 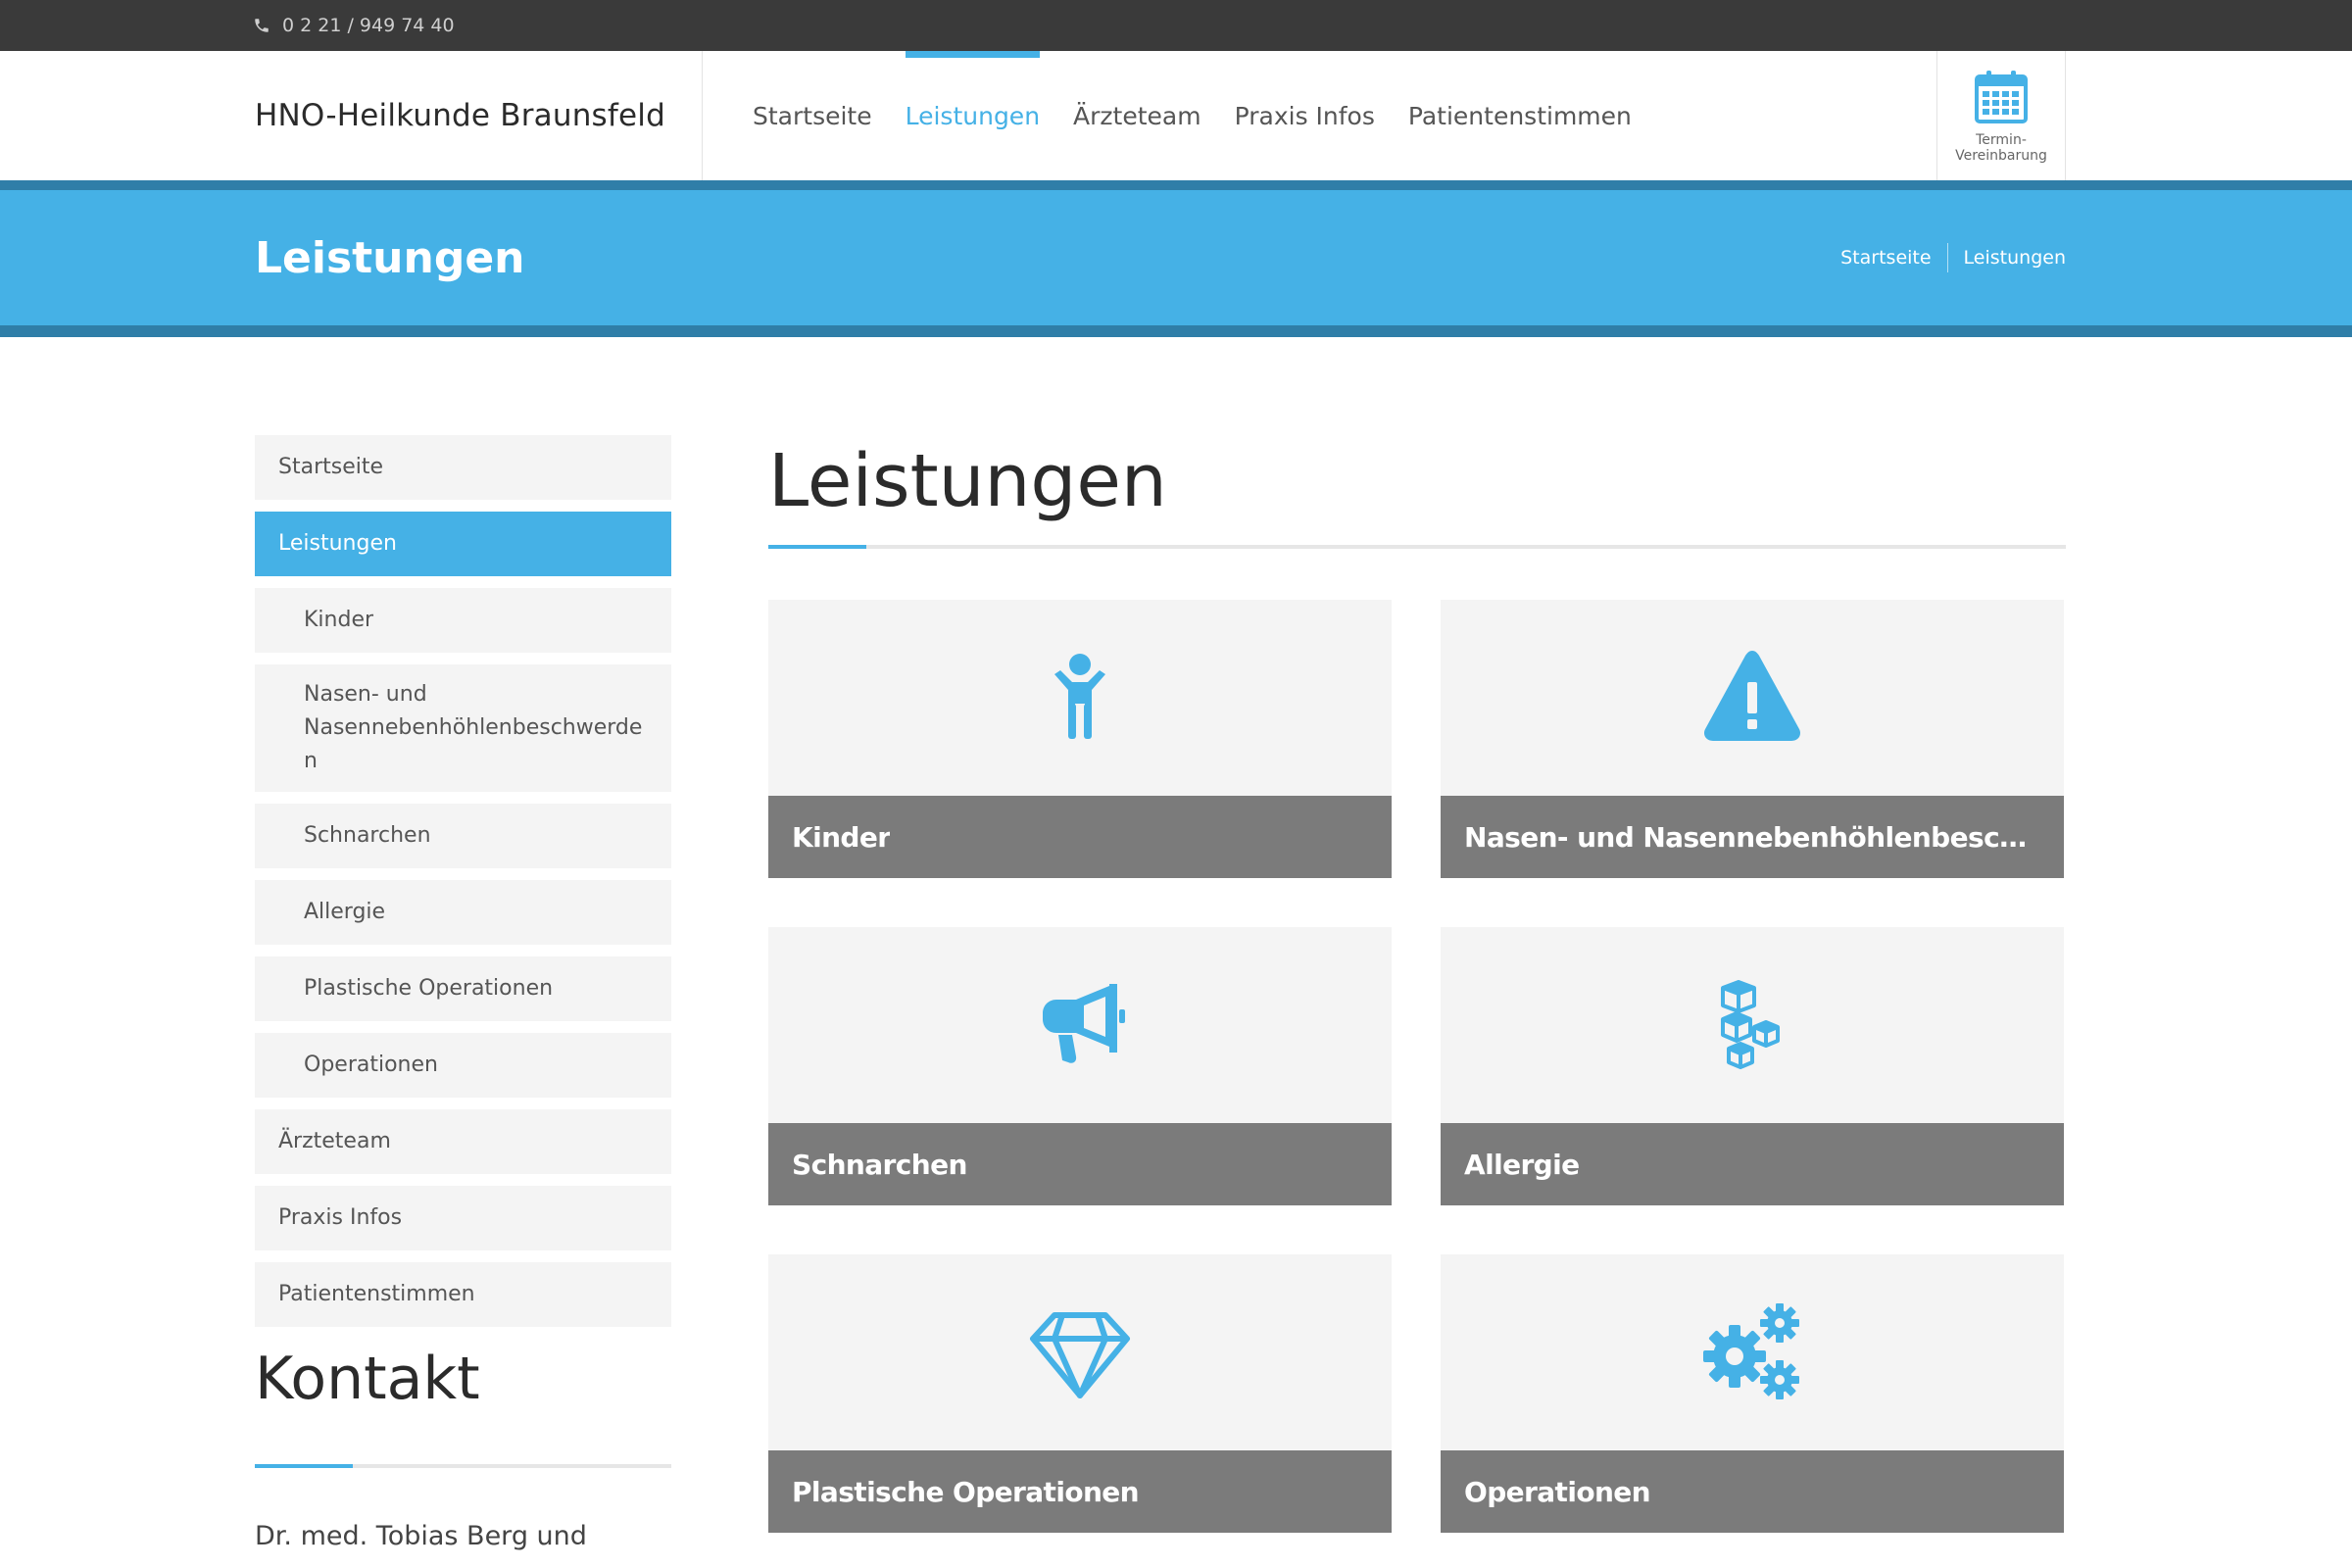 I want to click on banner-top-strip, so click(x=1176, y=185).